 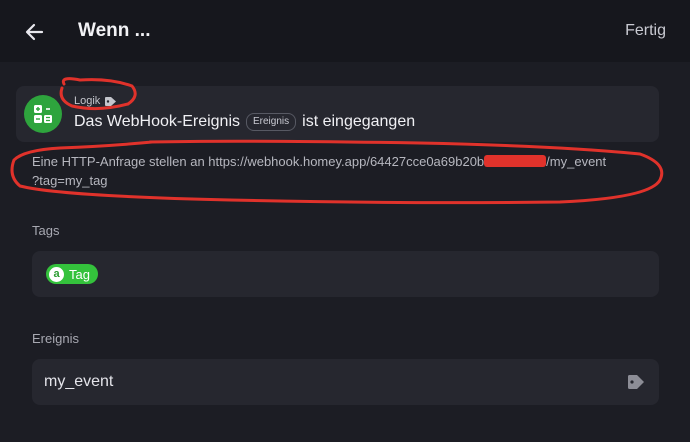 I want to click on tags-field: a Tag, so click(x=345, y=274).